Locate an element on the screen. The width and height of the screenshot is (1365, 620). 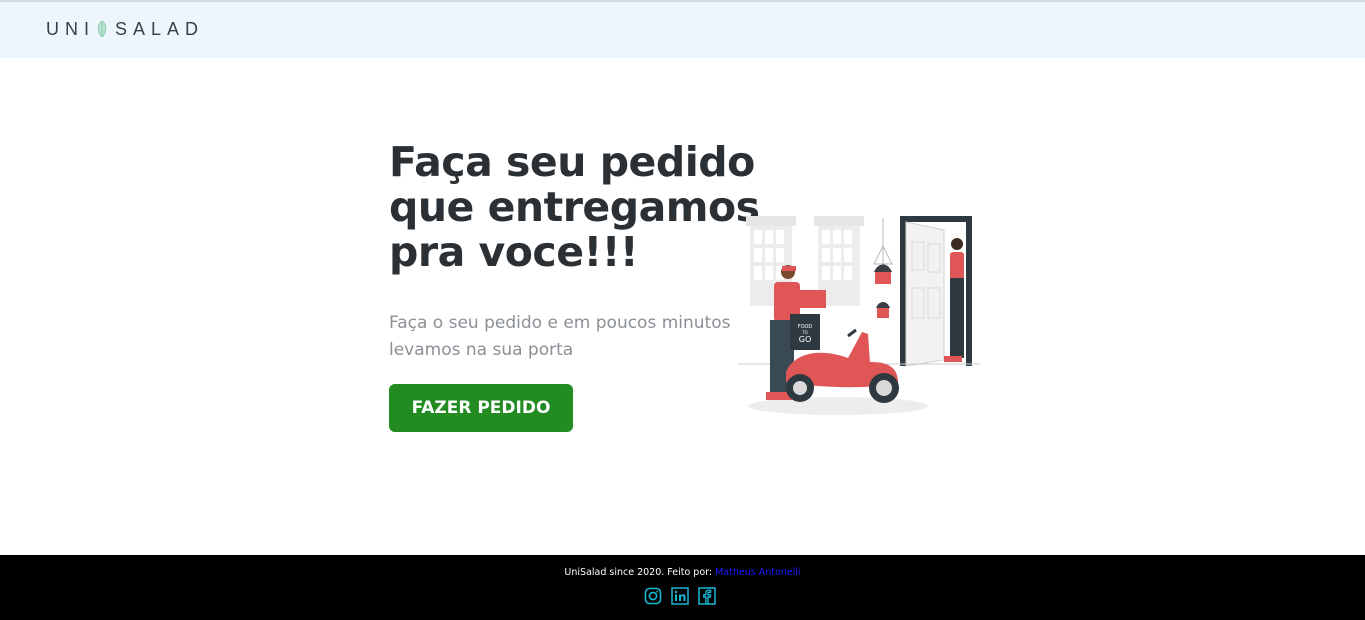
order-button: FAZER PEDIDO is located at coordinates (481, 408).